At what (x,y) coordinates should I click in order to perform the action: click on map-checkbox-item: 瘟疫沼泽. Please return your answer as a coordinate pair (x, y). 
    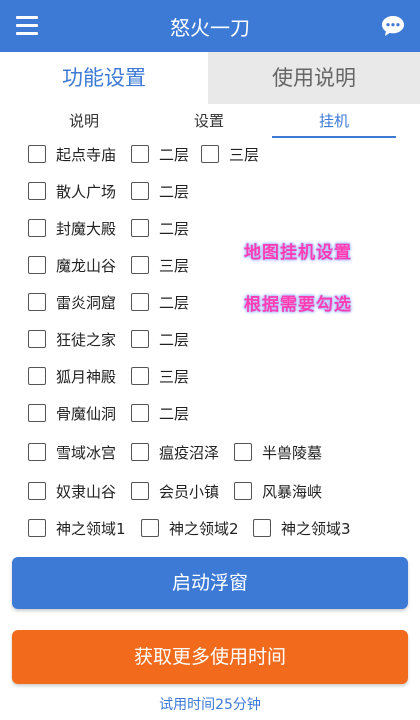
    Looking at the image, I should click on (175, 452).